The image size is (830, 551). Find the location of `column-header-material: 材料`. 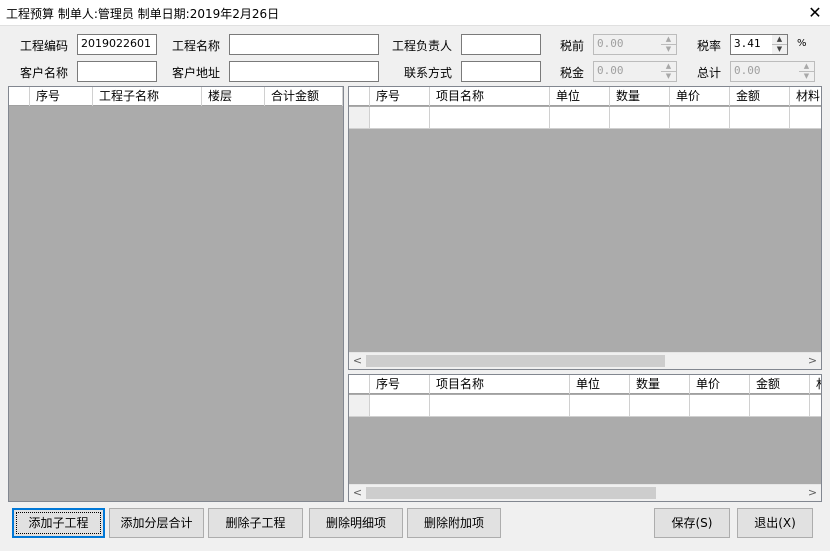

column-header-material: 材料 is located at coordinates (805, 96).